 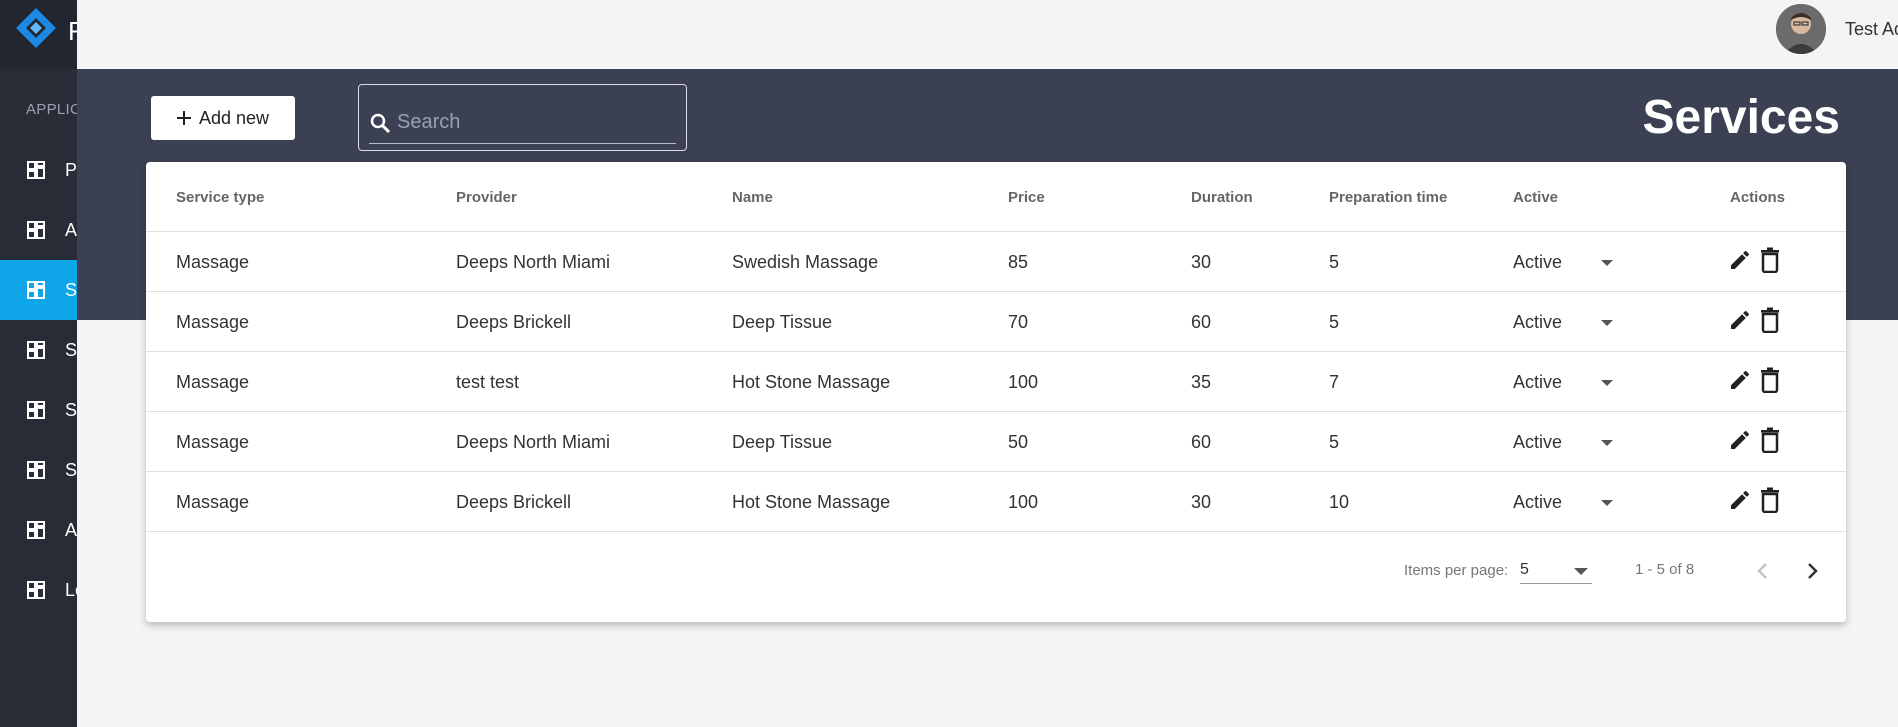 I want to click on col-header-active: Active, so click(x=1535, y=197).